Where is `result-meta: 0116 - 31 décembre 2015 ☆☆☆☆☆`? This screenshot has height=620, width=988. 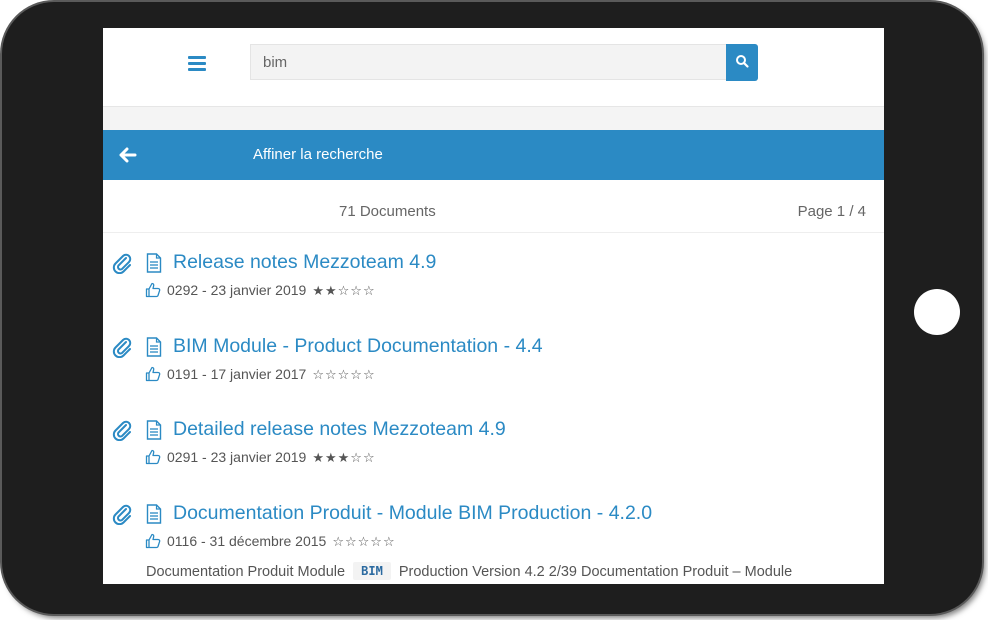 result-meta: 0116 - 31 décembre 2015 ☆☆☆☆☆ is located at coordinates (270, 543).